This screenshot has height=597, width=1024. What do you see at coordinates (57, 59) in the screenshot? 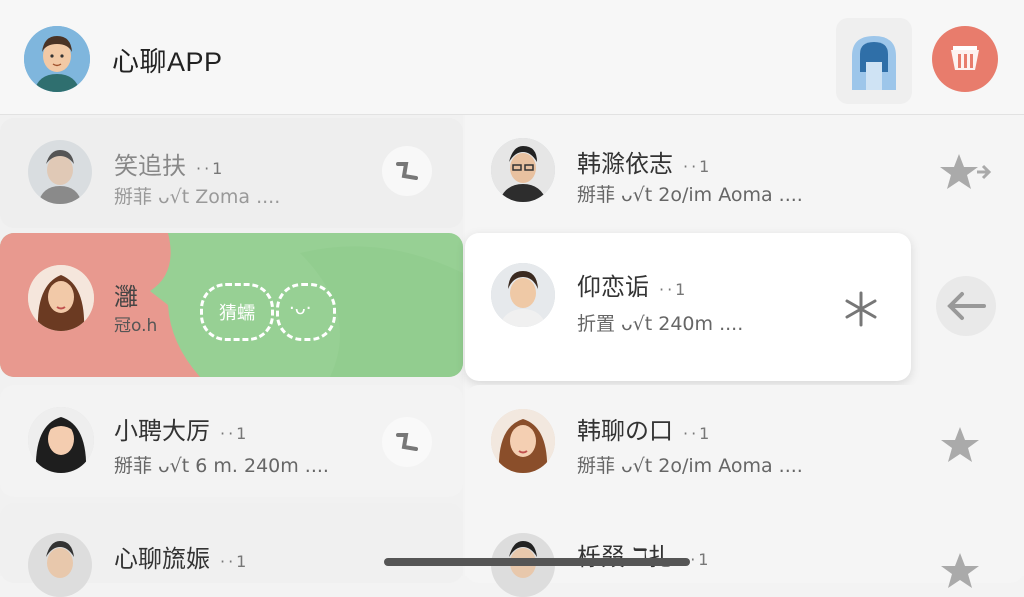
I see `app-user-avatar` at bounding box center [57, 59].